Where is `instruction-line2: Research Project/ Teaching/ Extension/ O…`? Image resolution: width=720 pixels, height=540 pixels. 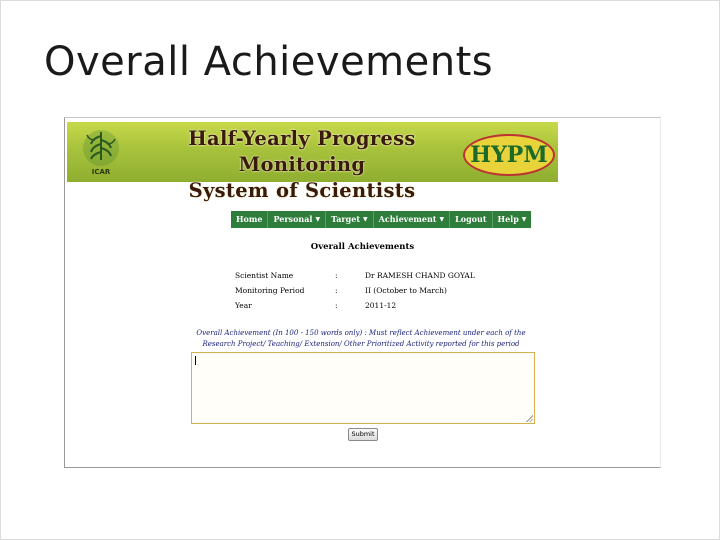 instruction-line2: Research Project/ Teaching/ Extension/ O… is located at coordinates (361, 344).